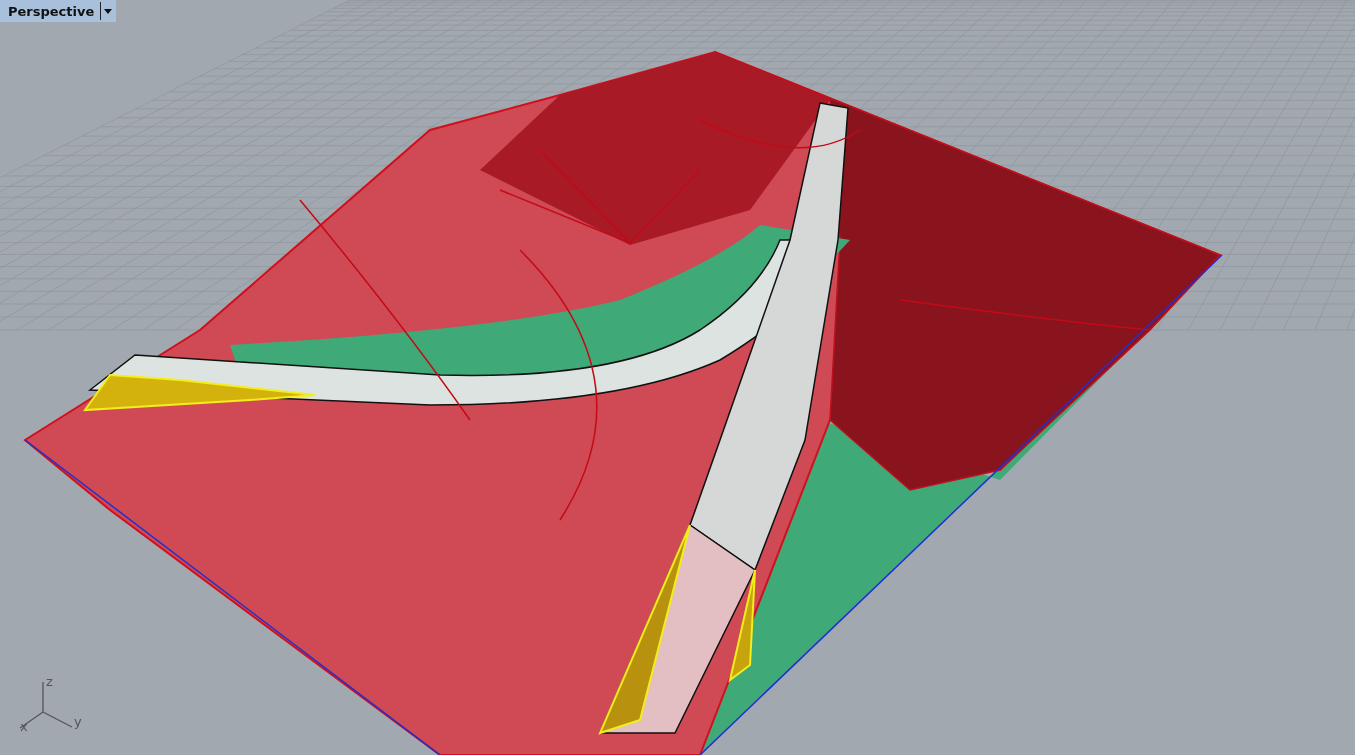  I want to click on viewport-tab: Perspective, so click(50, 11).